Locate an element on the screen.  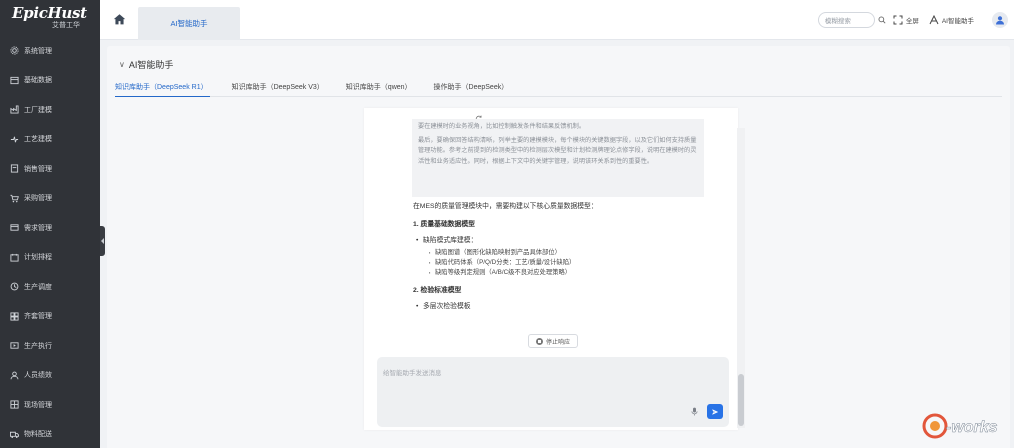
sidebar-item: 现场管理 is located at coordinates (50, 405).